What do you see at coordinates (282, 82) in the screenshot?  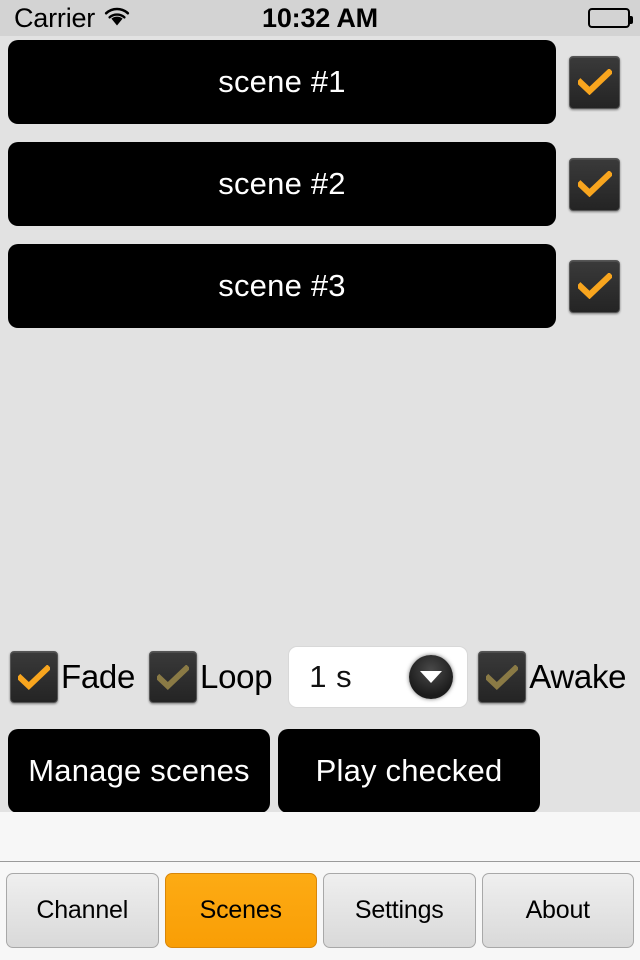 I see `scene-button-1: scene #1` at bounding box center [282, 82].